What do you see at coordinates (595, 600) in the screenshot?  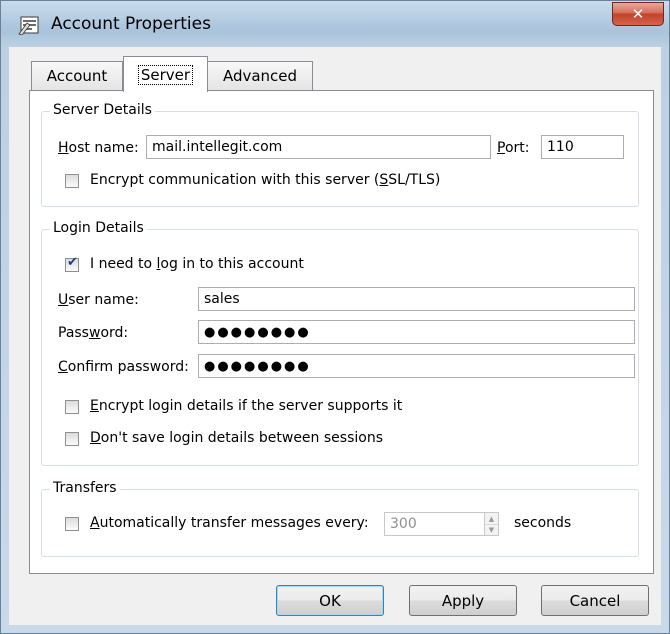 I see `cancel-button: Cancel` at bounding box center [595, 600].